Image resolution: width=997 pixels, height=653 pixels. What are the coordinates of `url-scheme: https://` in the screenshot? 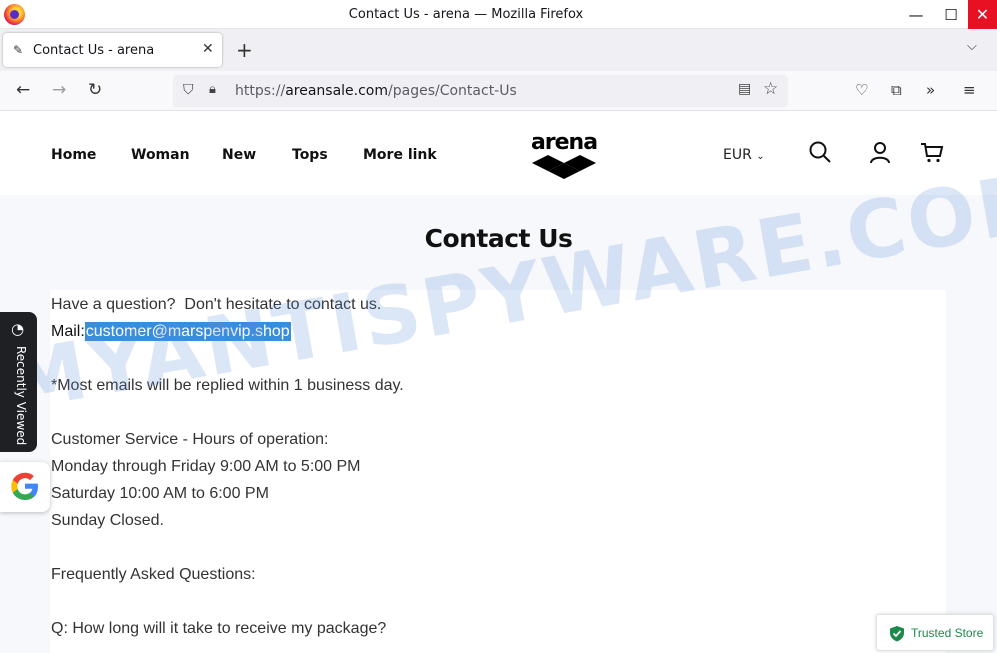 It's located at (260, 91).